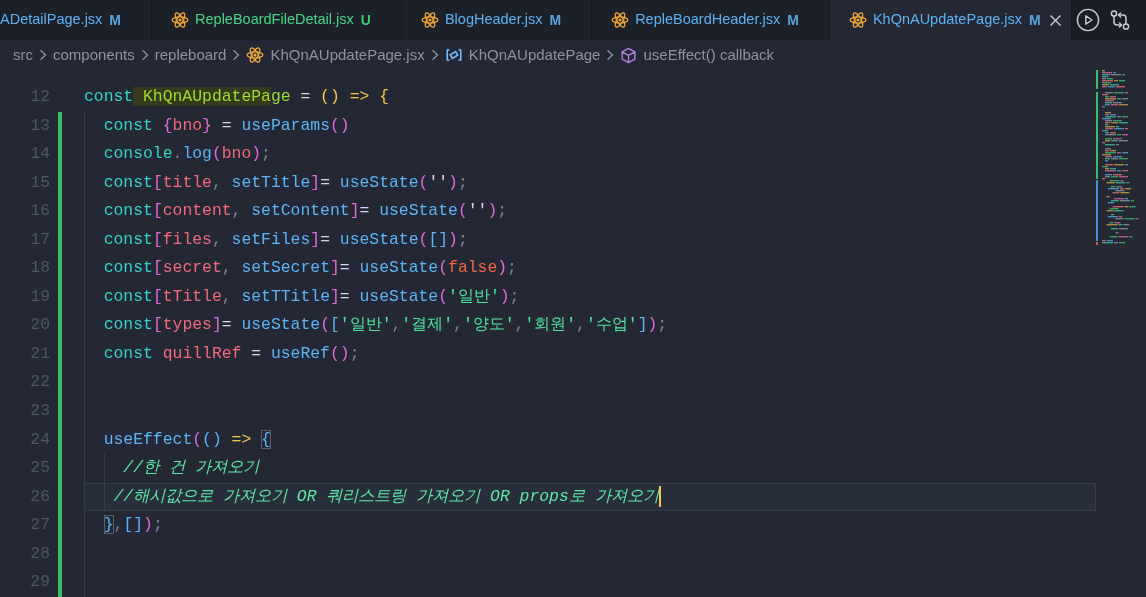  What do you see at coordinates (226, 125) in the screenshot?
I see `code-line: const {bno} = useParams()` at bounding box center [226, 125].